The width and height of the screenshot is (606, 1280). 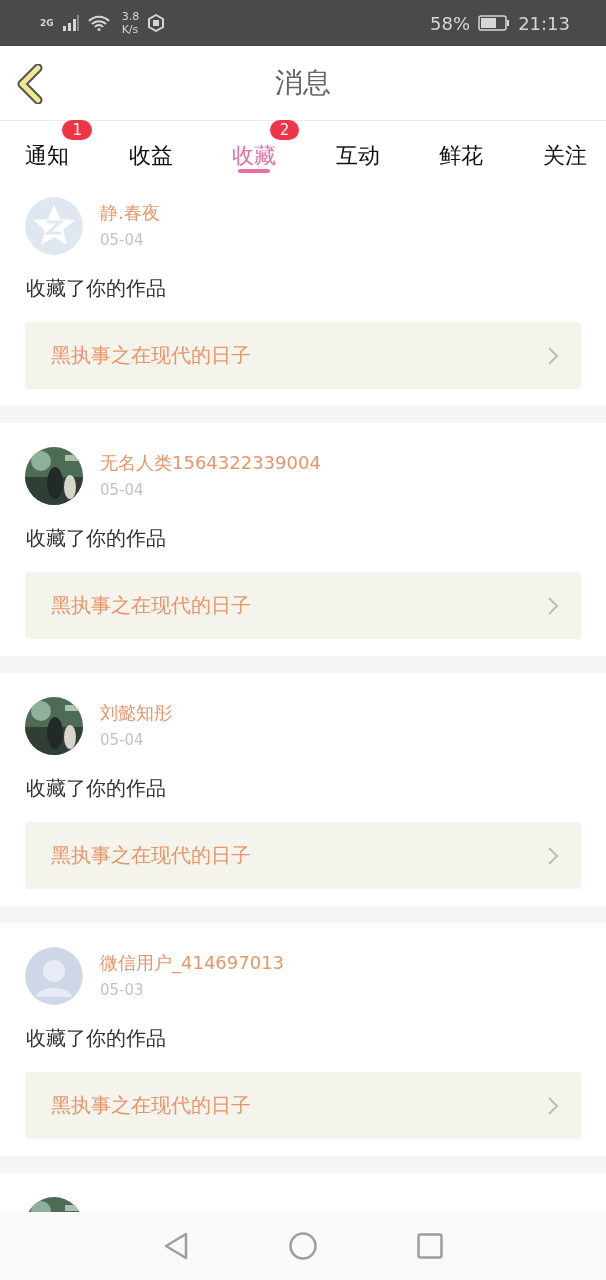 I want to click on user-name: 无名人类1564322339004, so click(x=210, y=463).